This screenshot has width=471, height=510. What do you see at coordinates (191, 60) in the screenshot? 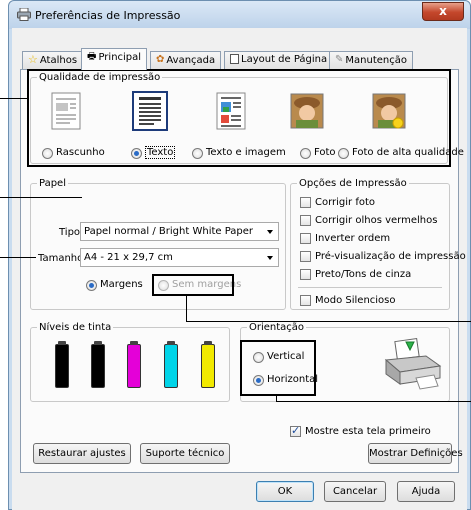
I see `tab-label: Avançada` at bounding box center [191, 60].